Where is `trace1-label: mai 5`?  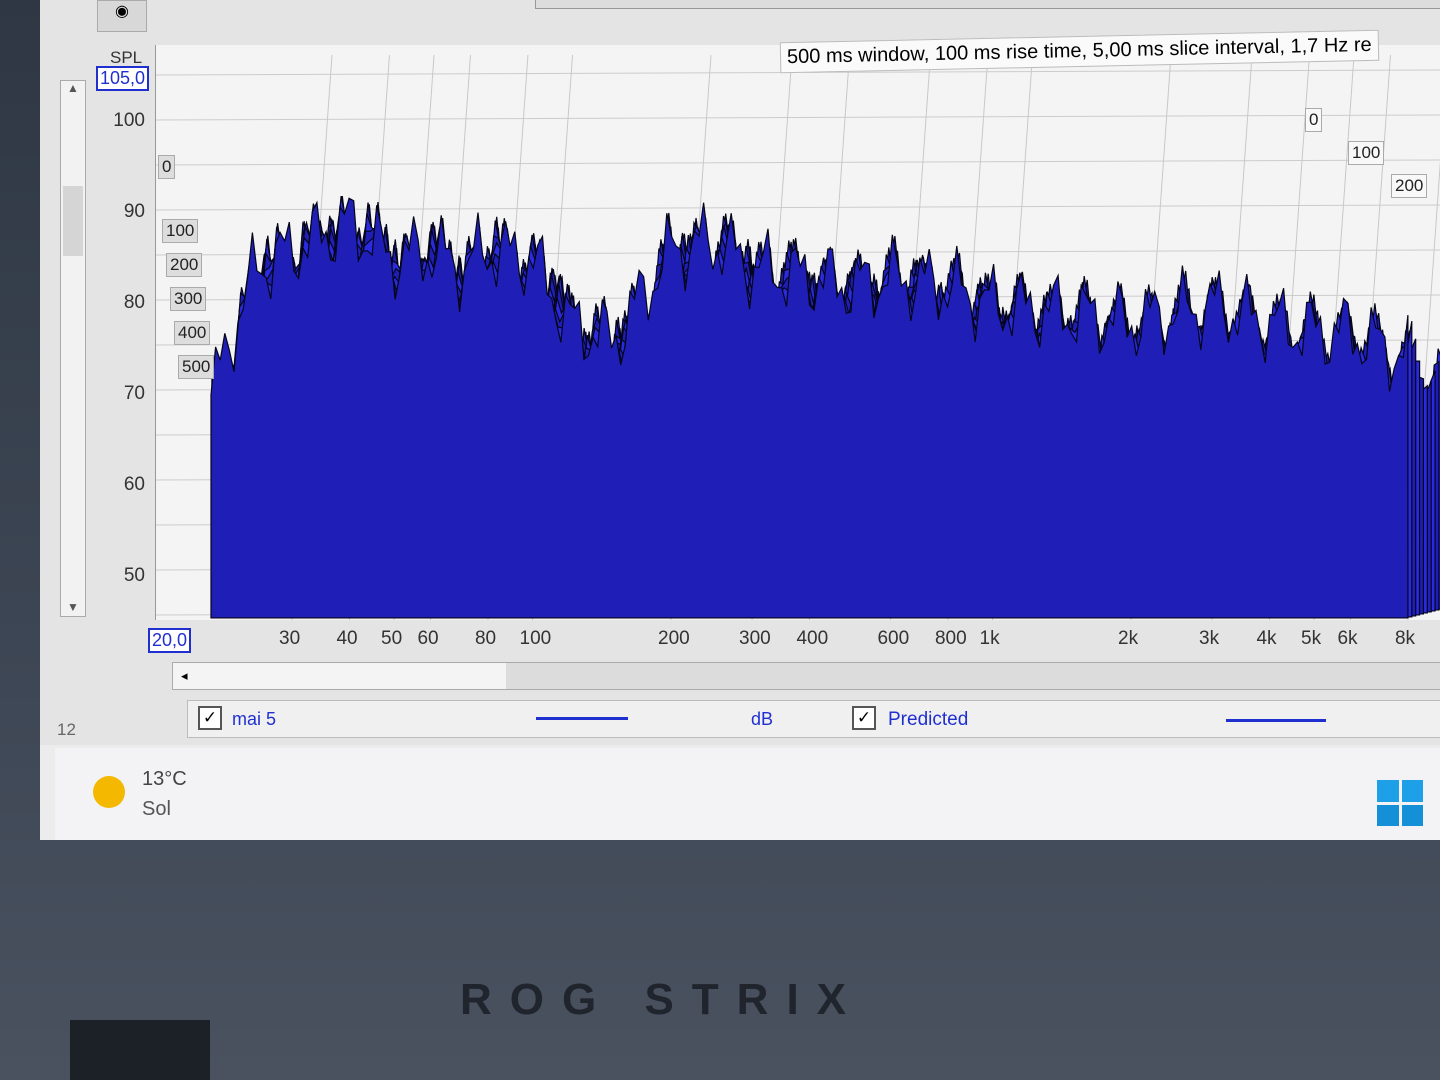
trace1-label: mai 5 is located at coordinates (254, 719).